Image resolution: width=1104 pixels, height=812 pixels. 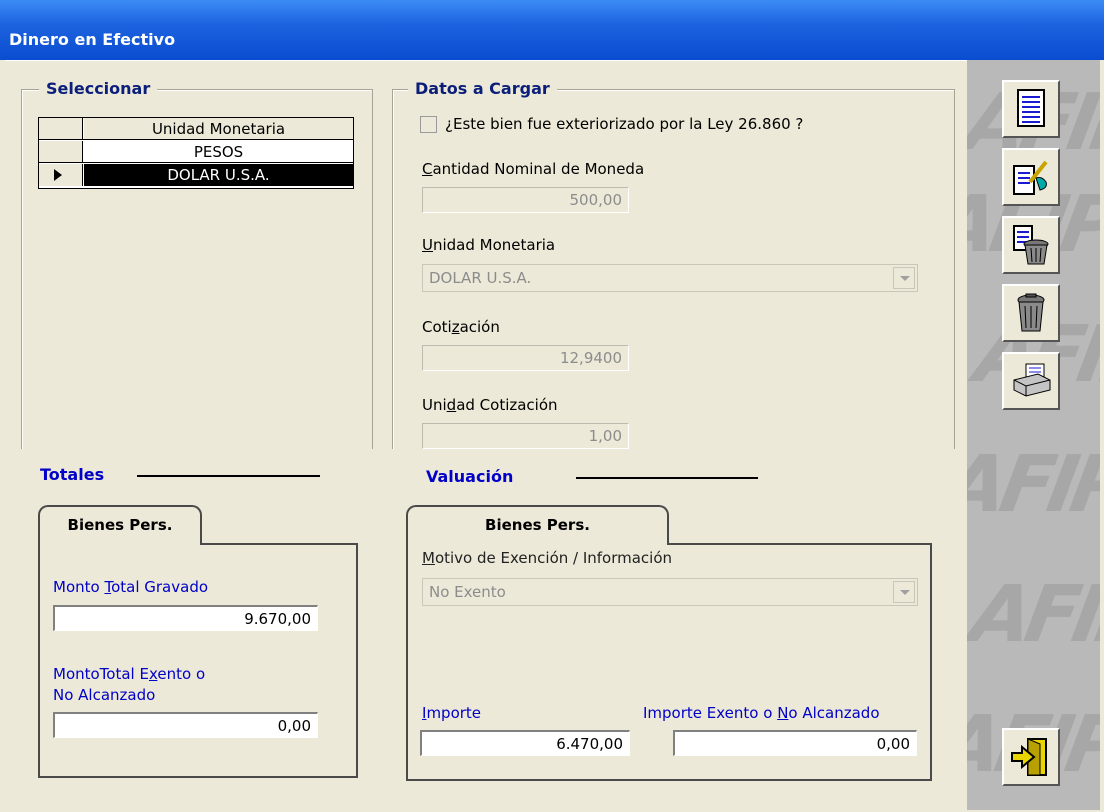 I want to click on delete-button, so click(x=1031, y=313).